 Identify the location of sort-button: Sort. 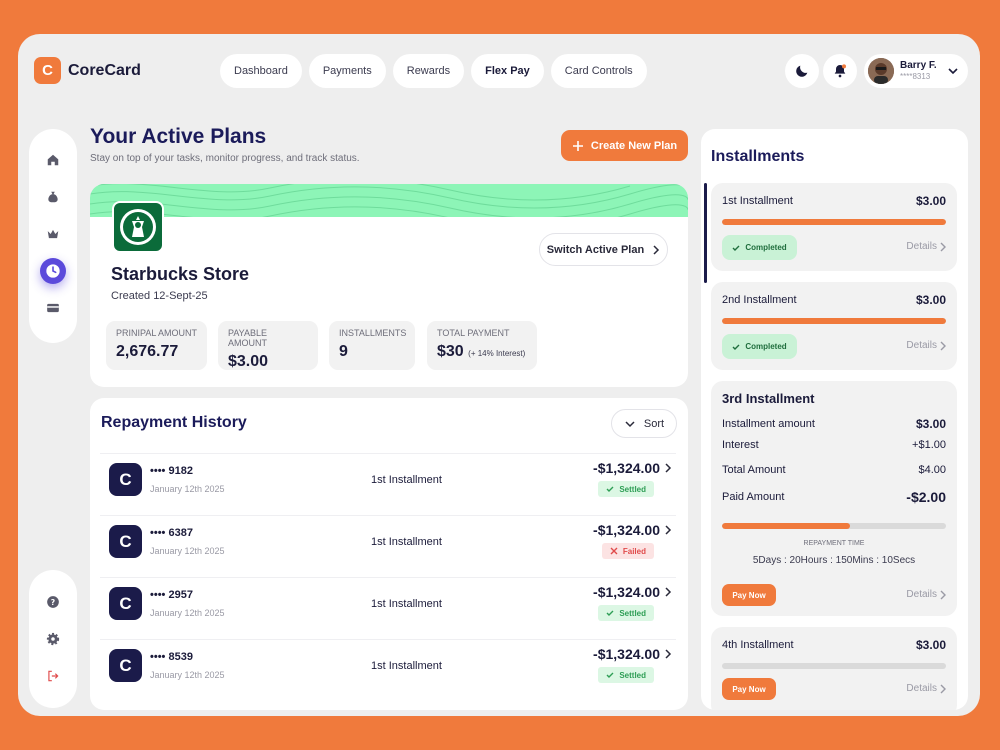
(644, 423).